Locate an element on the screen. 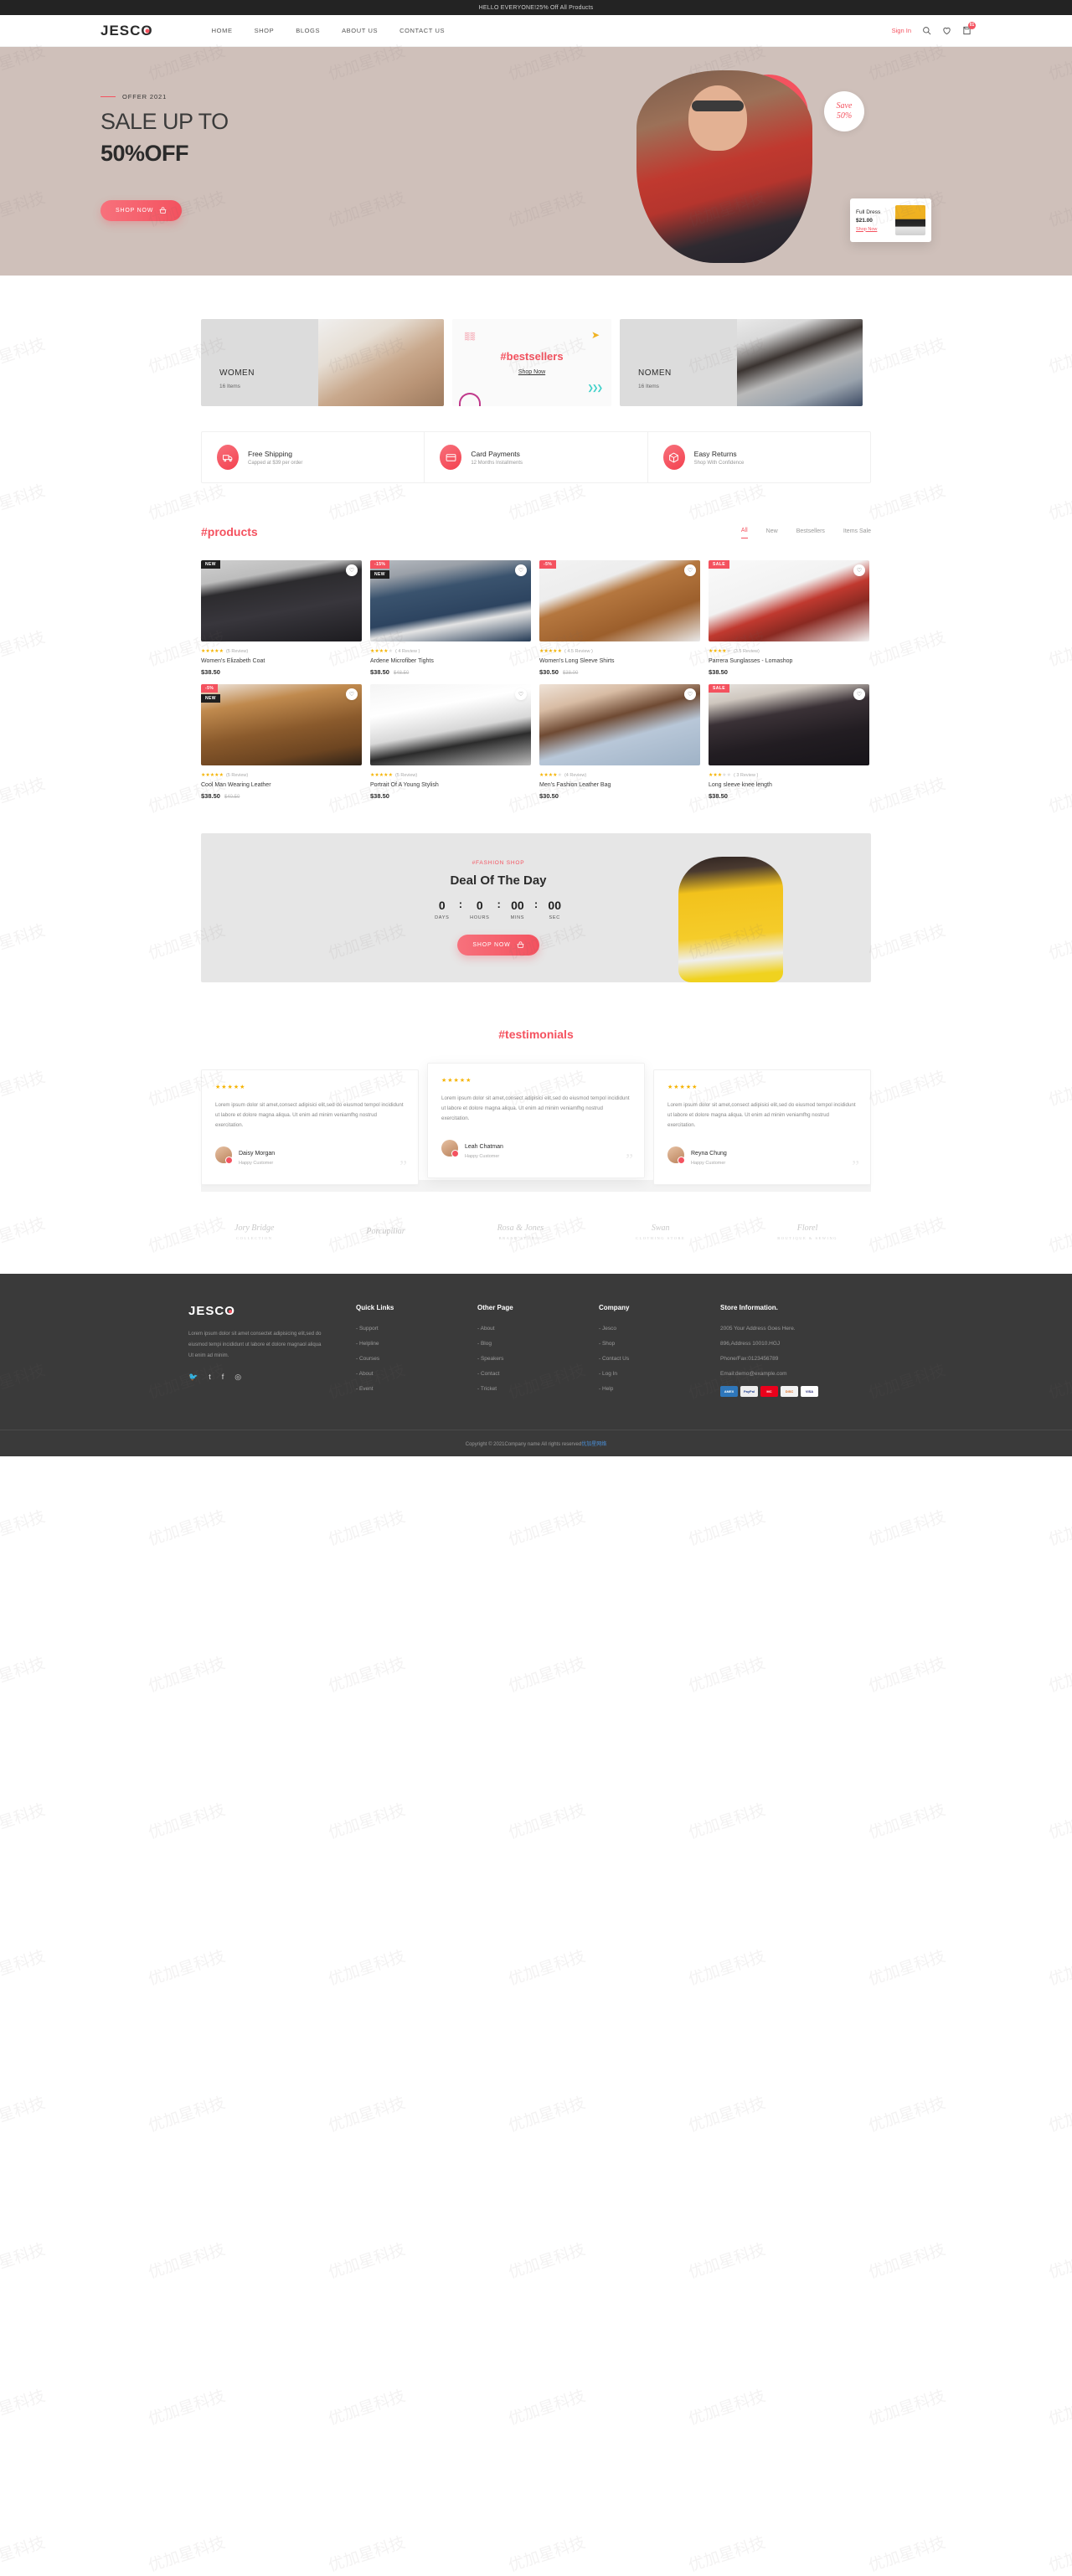 This screenshot has height=2576, width=1072. brand-tagline: COLLECTION is located at coordinates (254, 1237).